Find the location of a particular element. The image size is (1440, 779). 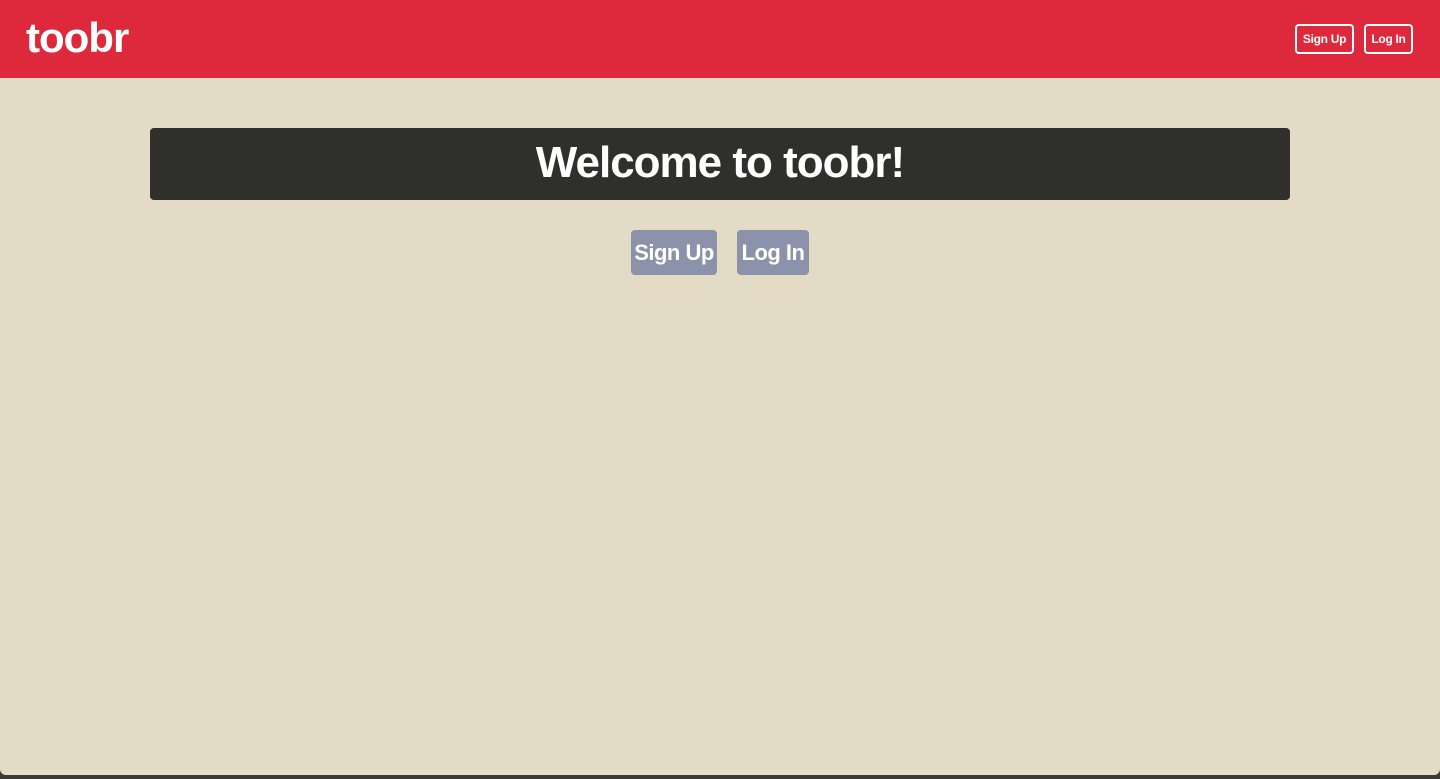

log-in-button: Log In is located at coordinates (773, 252).